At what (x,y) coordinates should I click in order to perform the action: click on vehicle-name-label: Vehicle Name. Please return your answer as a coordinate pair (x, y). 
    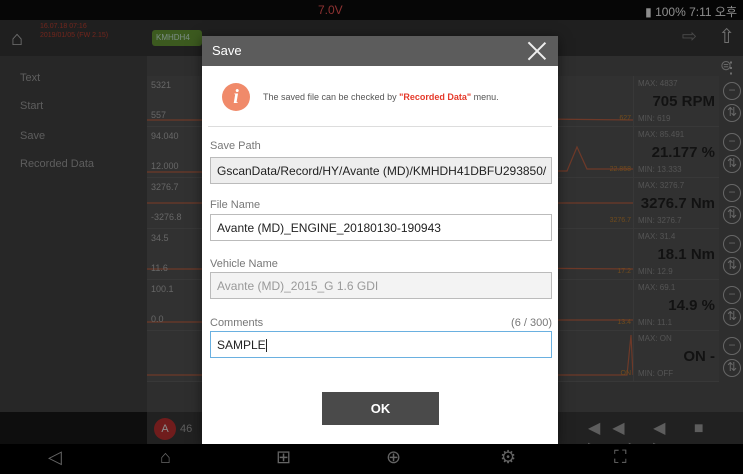
    Looking at the image, I should click on (244, 264).